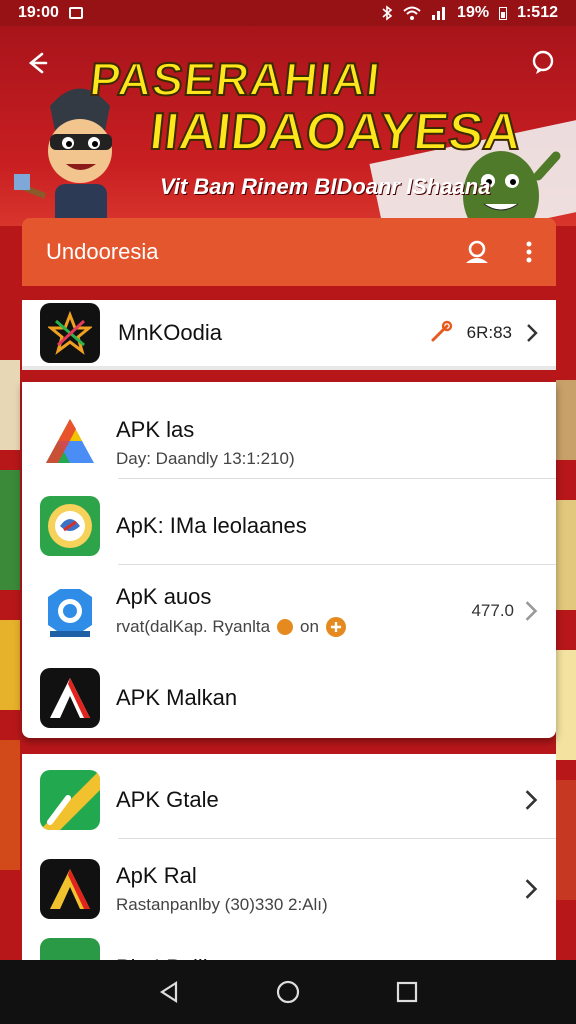 The image size is (576, 1024). I want to click on app-subtitle: Day: Daandly 13:1:210), so click(205, 458).